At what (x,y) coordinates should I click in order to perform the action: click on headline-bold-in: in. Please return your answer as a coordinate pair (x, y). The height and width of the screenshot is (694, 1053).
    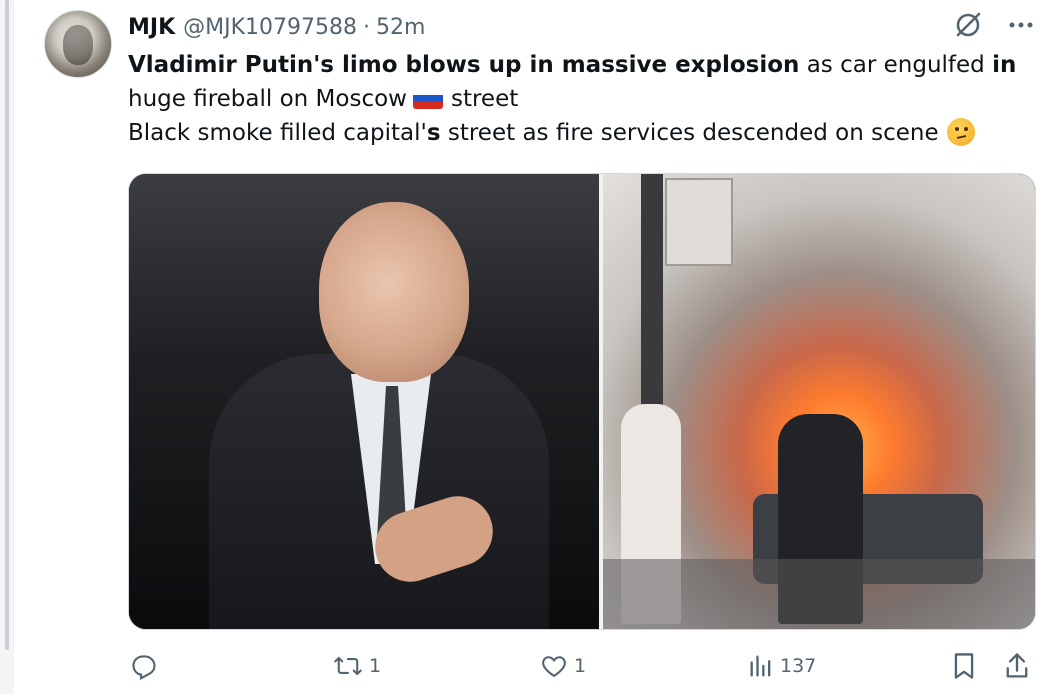
    Looking at the image, I should click on (1004, 65).